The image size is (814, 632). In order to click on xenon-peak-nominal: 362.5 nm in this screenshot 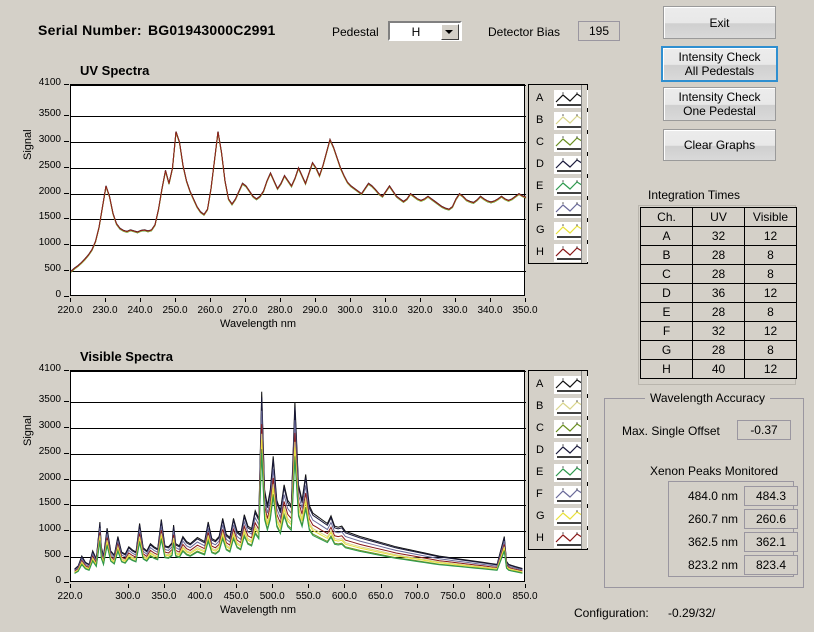, I will do `click(712, 542)`.